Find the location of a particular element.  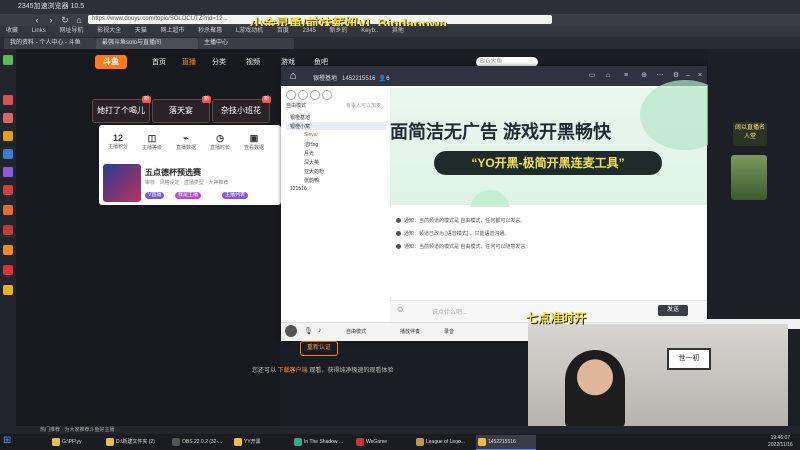

avatar is located at coordinates (291, 331).